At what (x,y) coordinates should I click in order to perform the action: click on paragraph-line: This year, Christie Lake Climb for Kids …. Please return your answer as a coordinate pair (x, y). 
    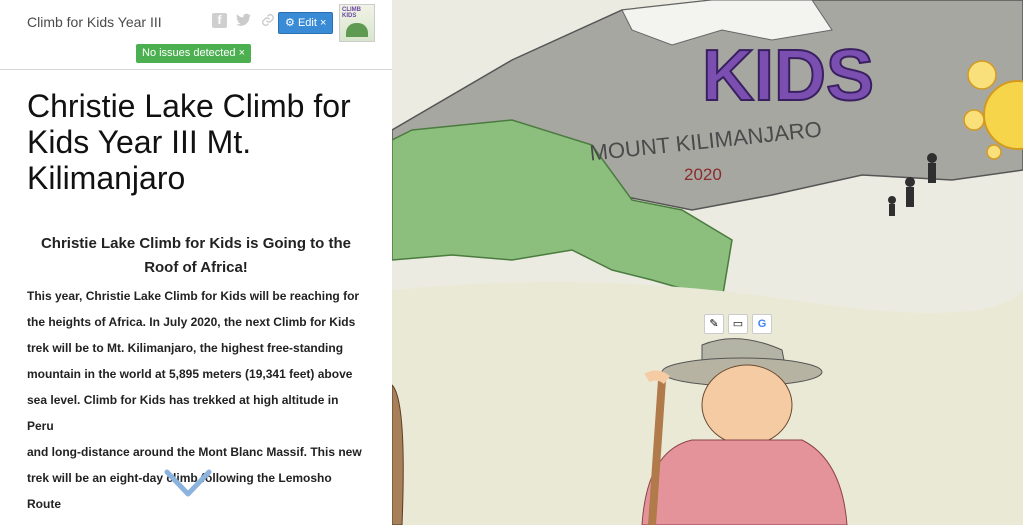
    Looking at the image, I should click on (193, 296).